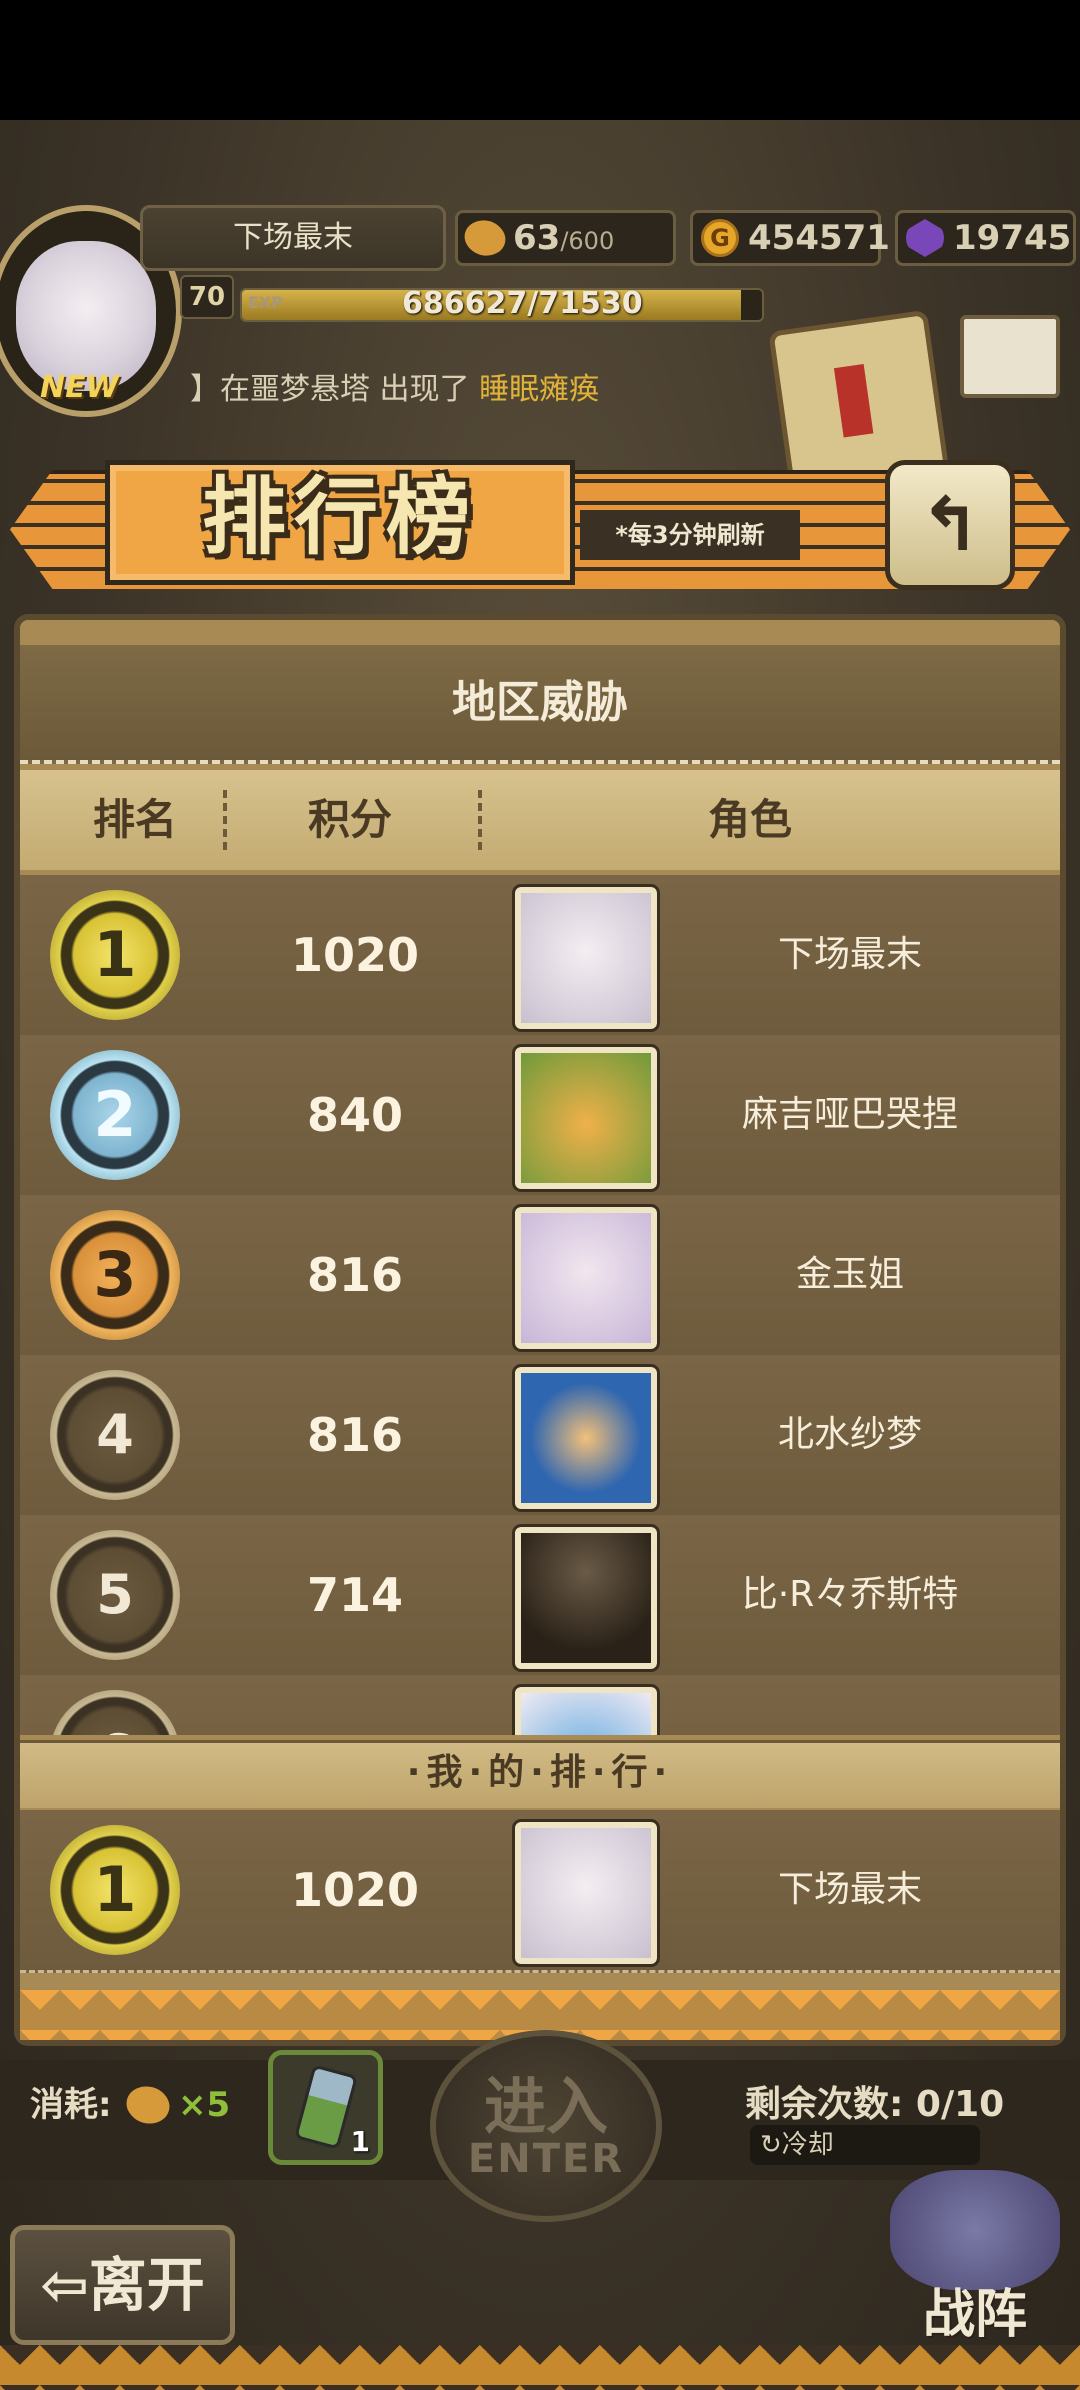  Describe the element at coordinates (850, 1705) in the screenshot. I see `row-player-name` at that location.